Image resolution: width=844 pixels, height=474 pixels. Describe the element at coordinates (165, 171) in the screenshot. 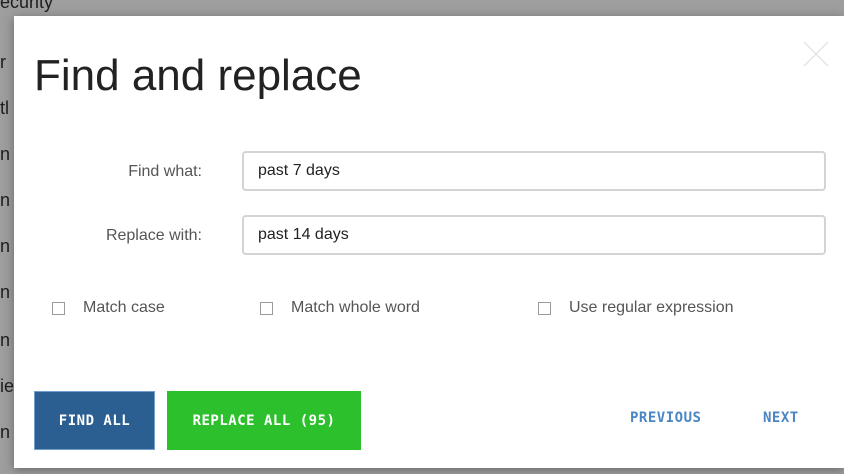

I see `find-what-label: Find what:` at that location.